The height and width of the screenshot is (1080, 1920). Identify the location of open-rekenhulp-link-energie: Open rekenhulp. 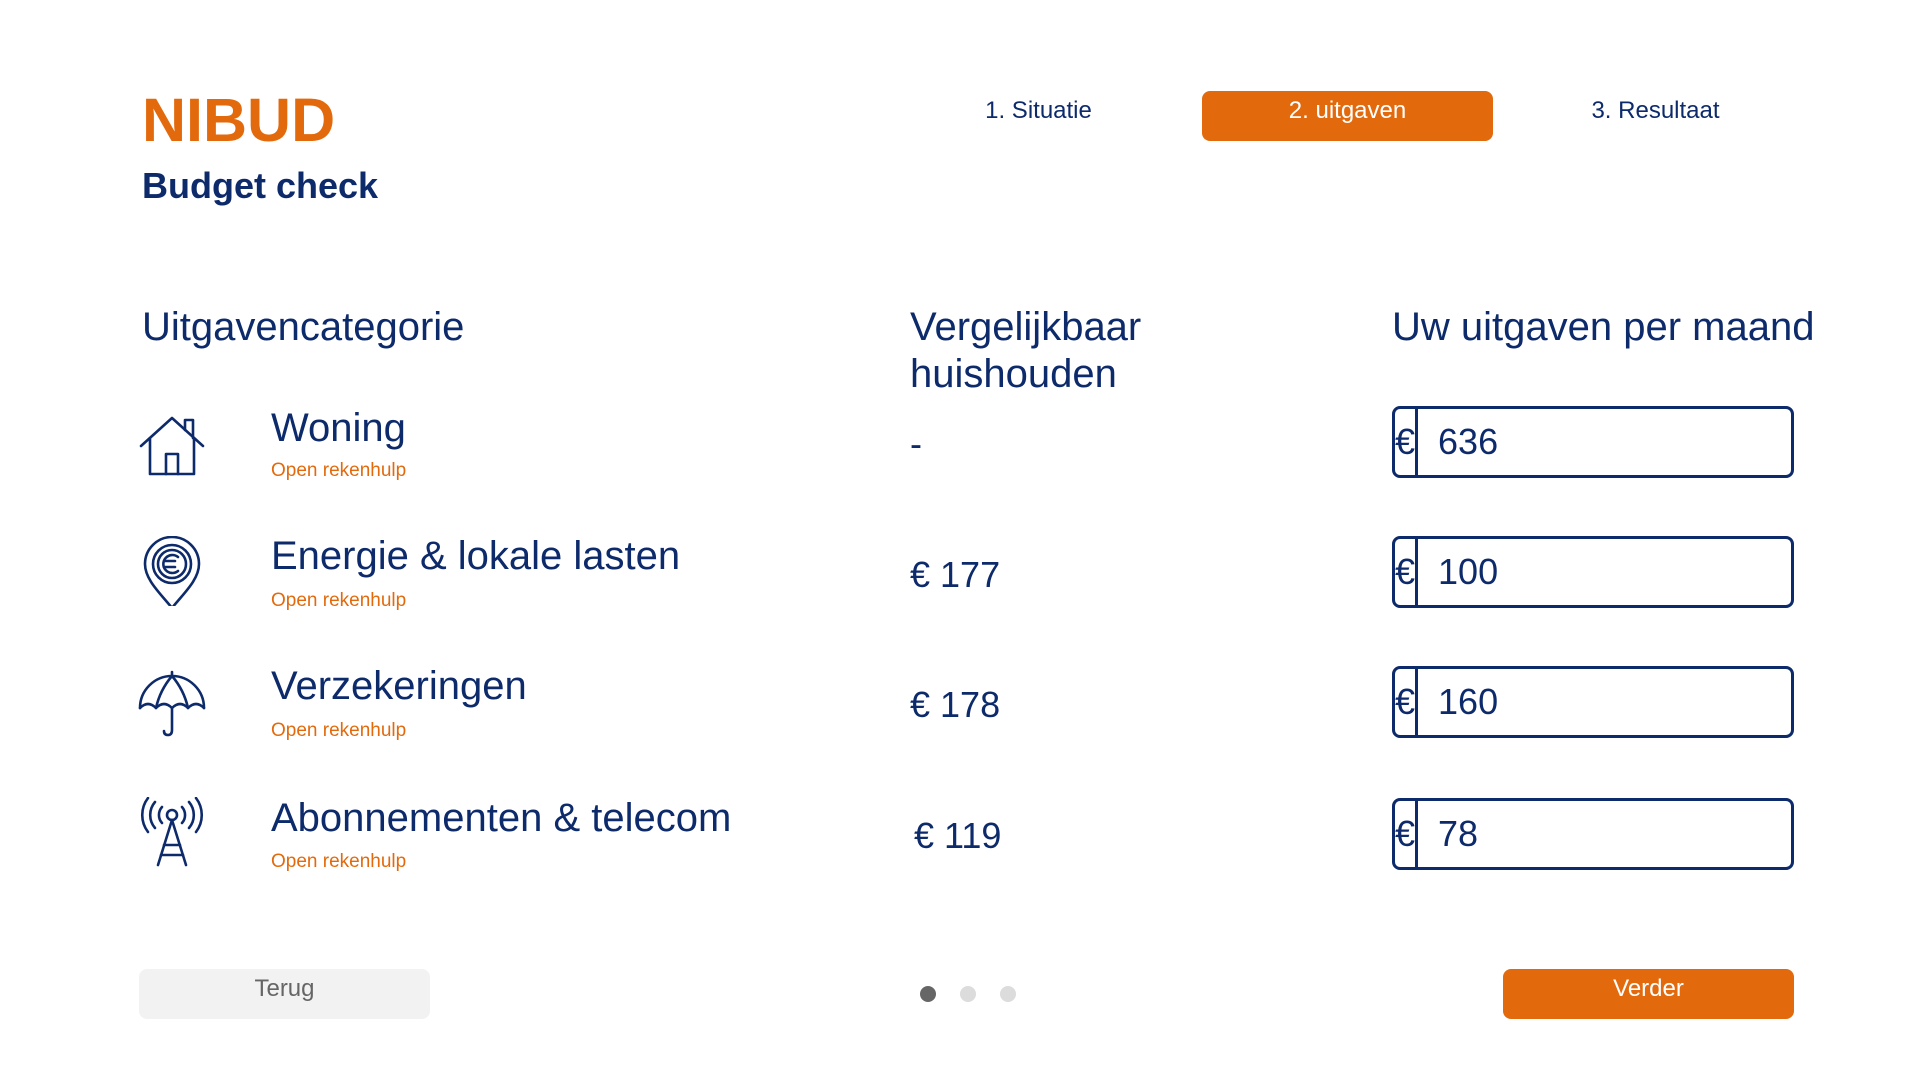
(338, 600).